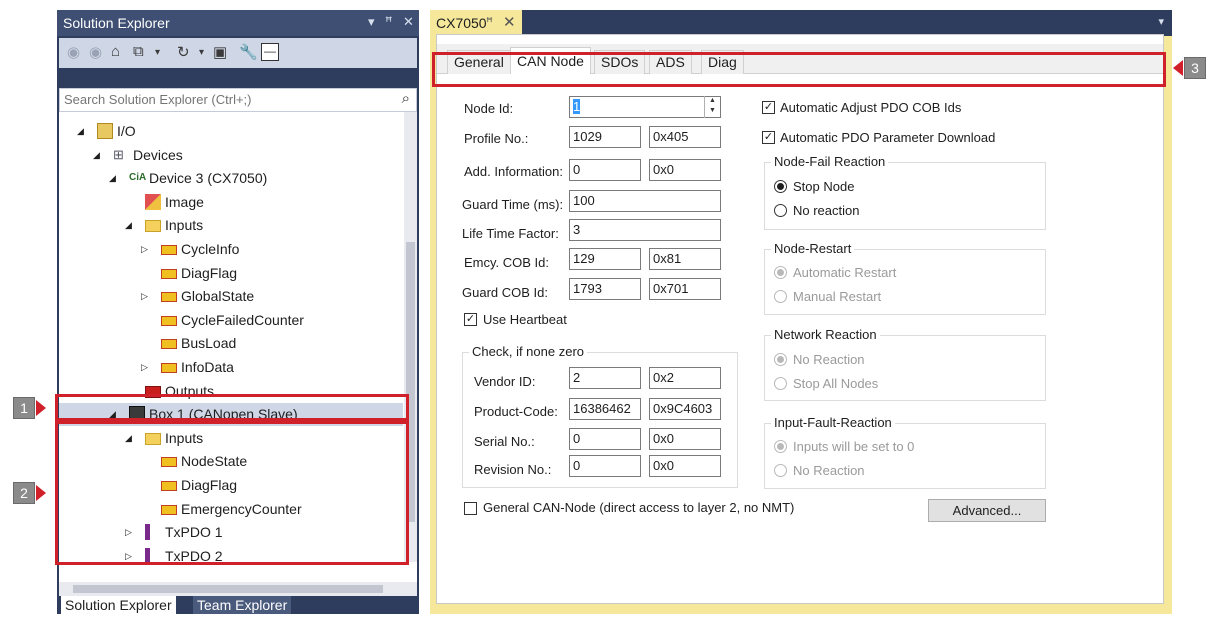 Image resolution: width=1208 pixels, height=619 pixels. What do you see at coordinates (506, 262) in the screenshot?
I see `emcy-cob-label: Emcy. COB Id:` at bounding box center [506, 262].